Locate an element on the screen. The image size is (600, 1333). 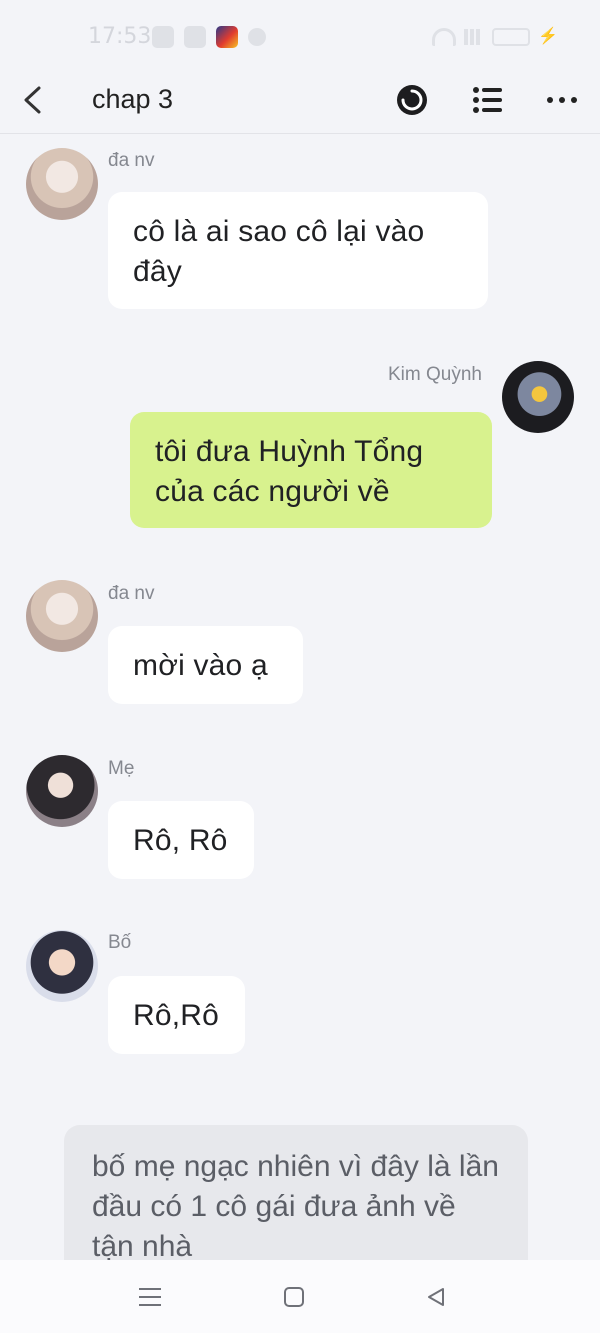
more-button is located at coordinates (562, 100).